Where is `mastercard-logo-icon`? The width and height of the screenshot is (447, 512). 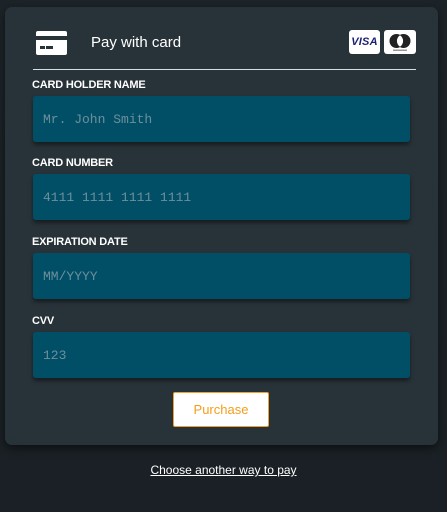 mastercard-logo-icon is located at coordinates (400, 42).